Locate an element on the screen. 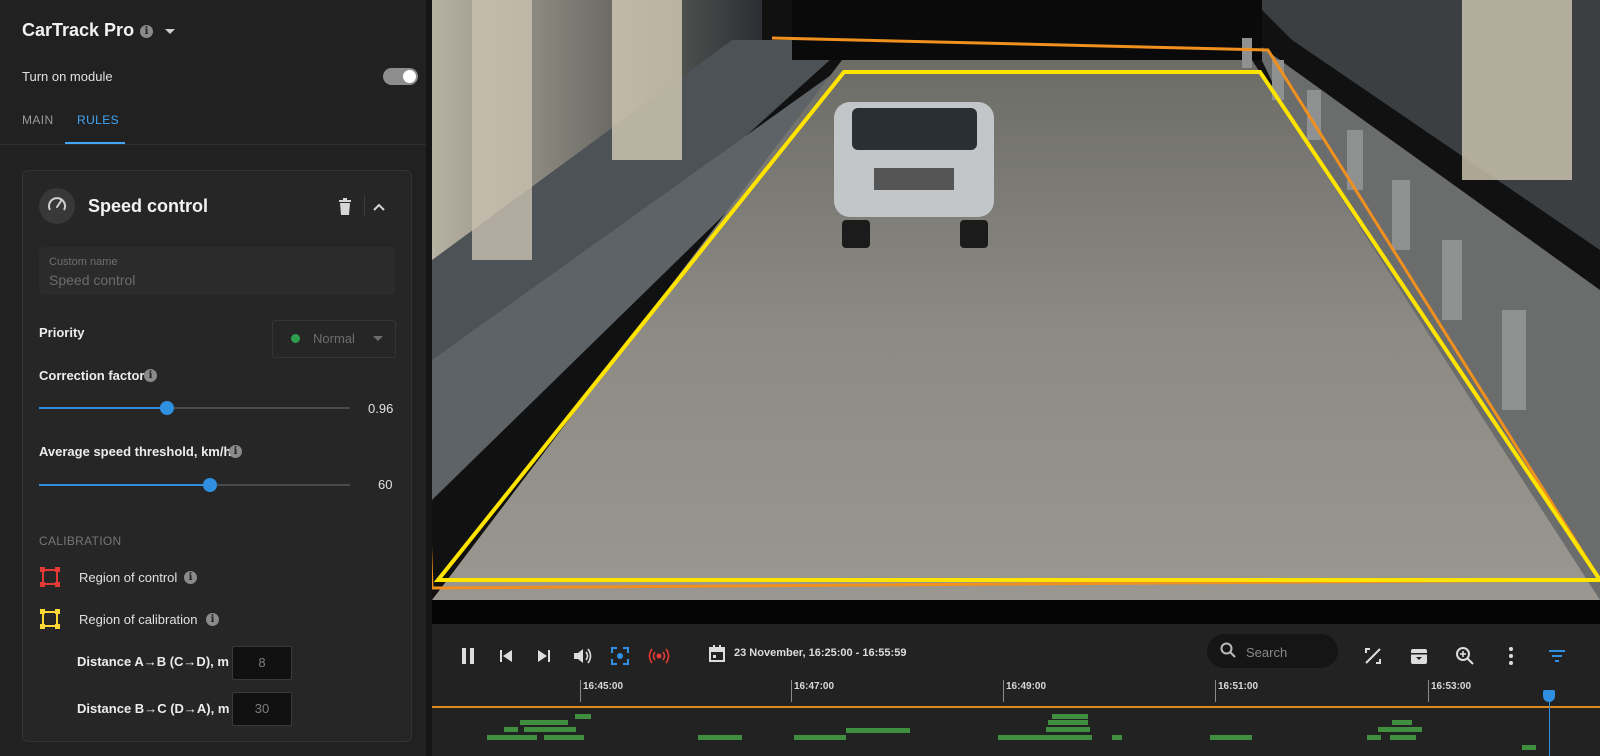 This screenshot has width=1600, height=756. app-title-text: CarTrack Pro is located at coordinates (78, 30).